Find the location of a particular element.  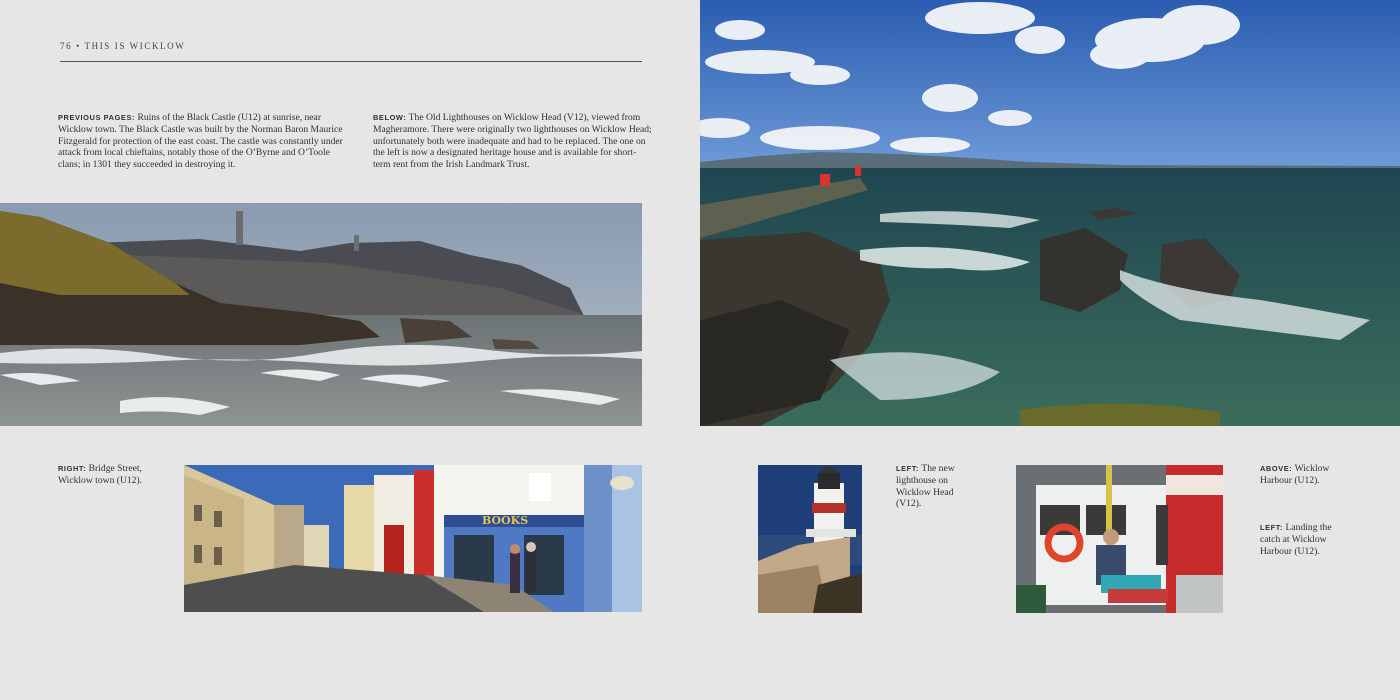

caption-label: PREVIOUS PAGES: is located at coordinates (97, 117).